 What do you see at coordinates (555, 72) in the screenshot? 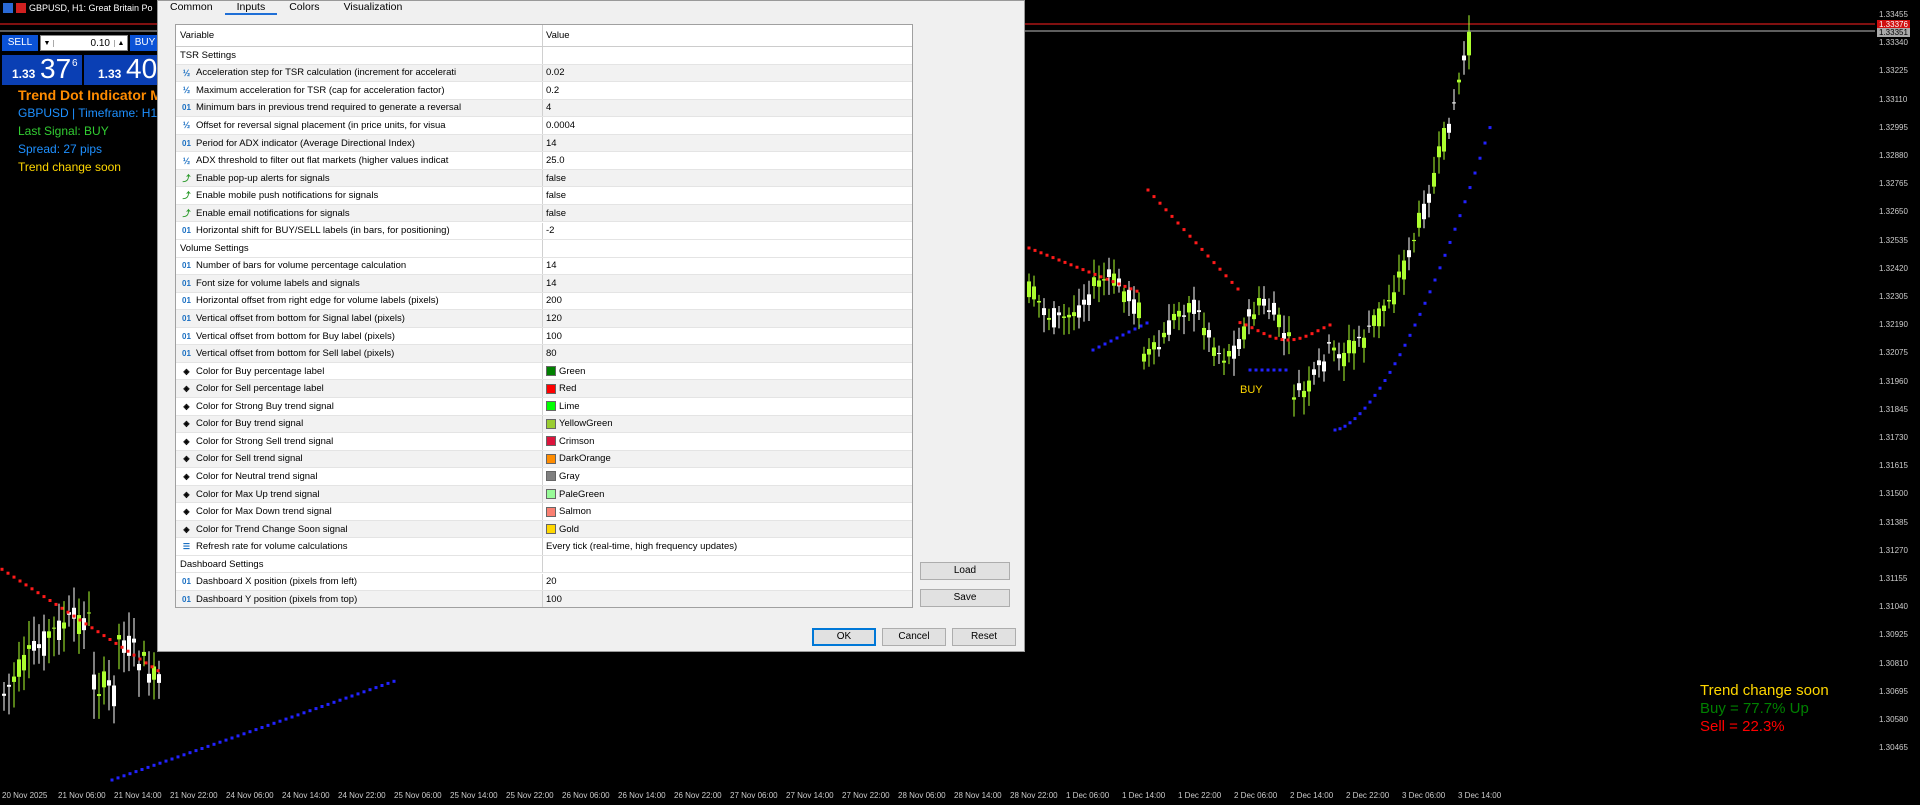
I see `value-text: 0.02` at bounding box center [555, 72].